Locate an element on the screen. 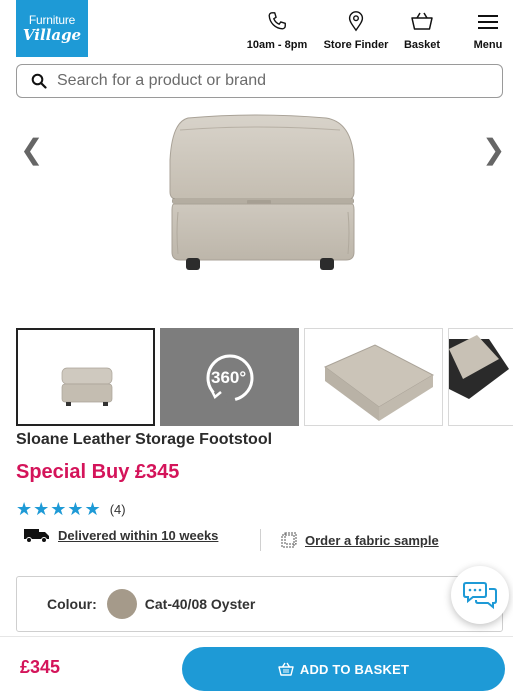 The height and width of the screenshot is (694, 513). rating-count: (4) is located at coordinates (117, 509).